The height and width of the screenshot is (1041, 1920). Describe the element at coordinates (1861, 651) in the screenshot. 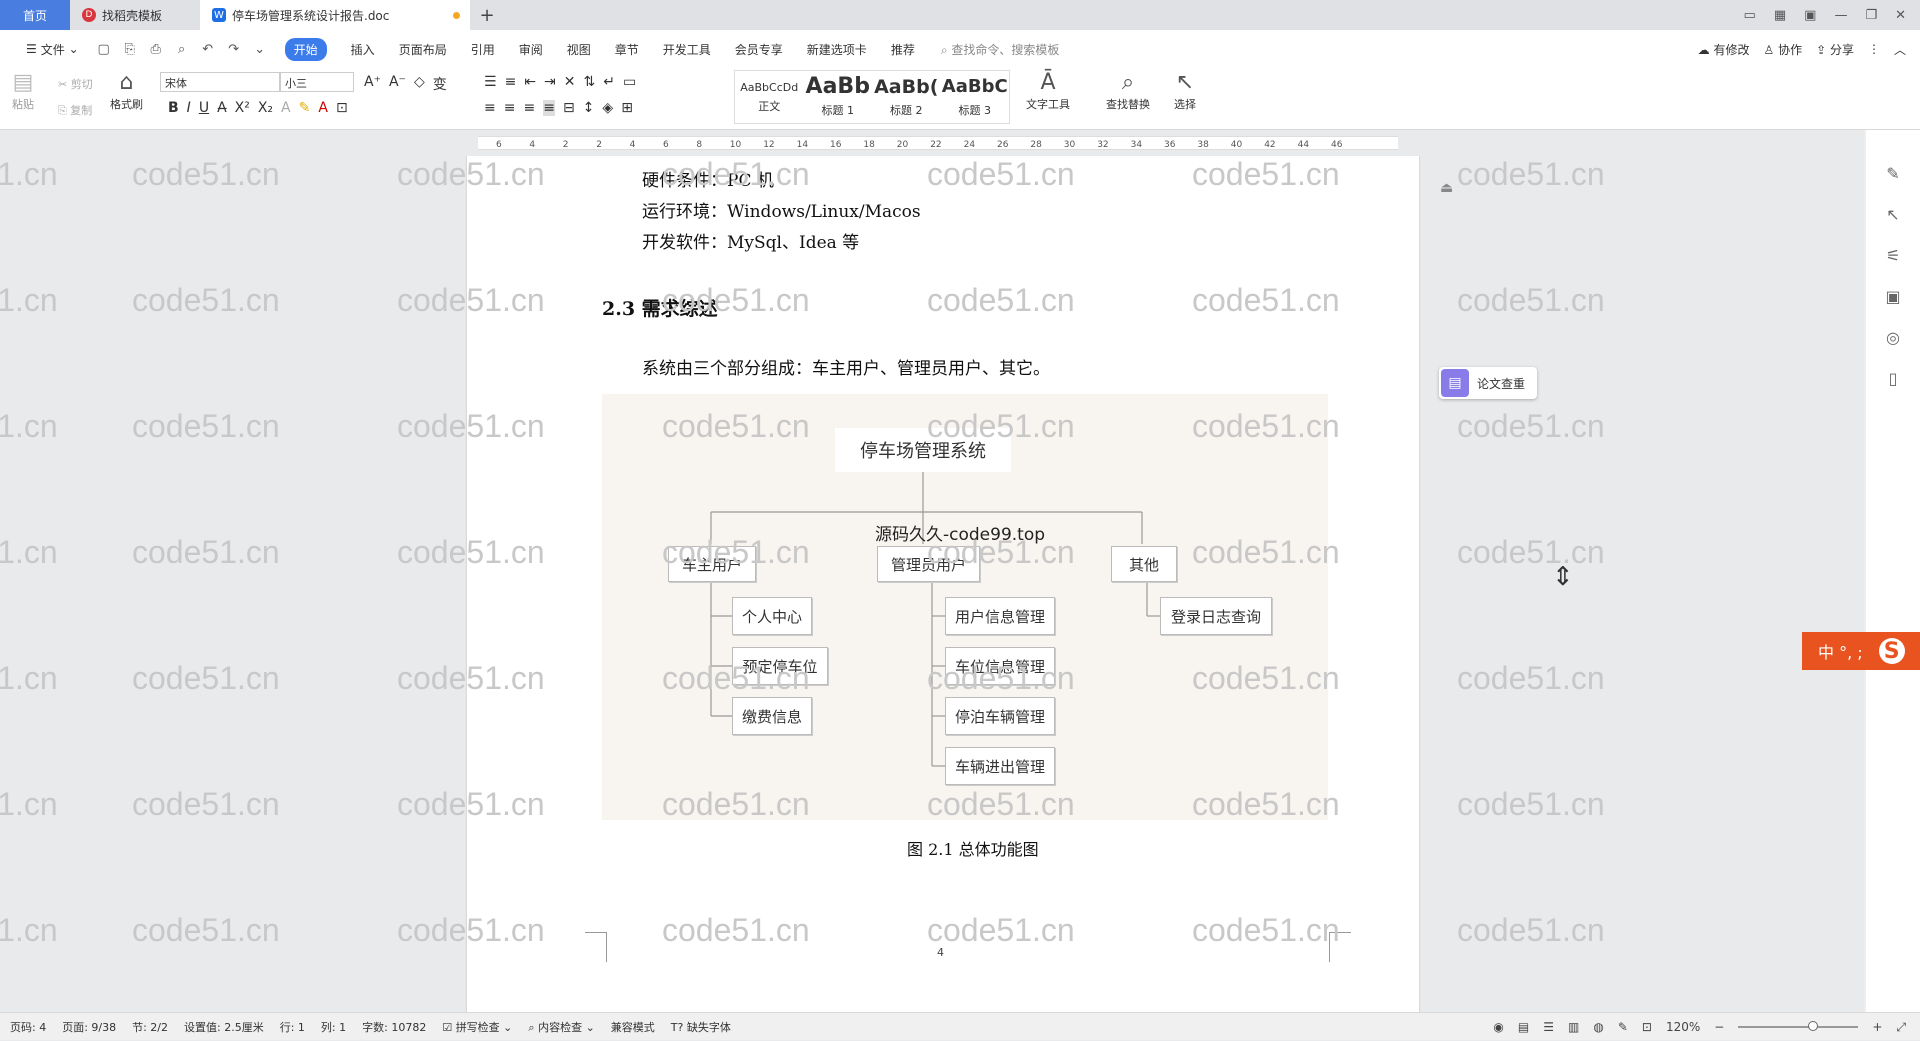

I see `ime-toolbar: 中 °, ; S` at that location.